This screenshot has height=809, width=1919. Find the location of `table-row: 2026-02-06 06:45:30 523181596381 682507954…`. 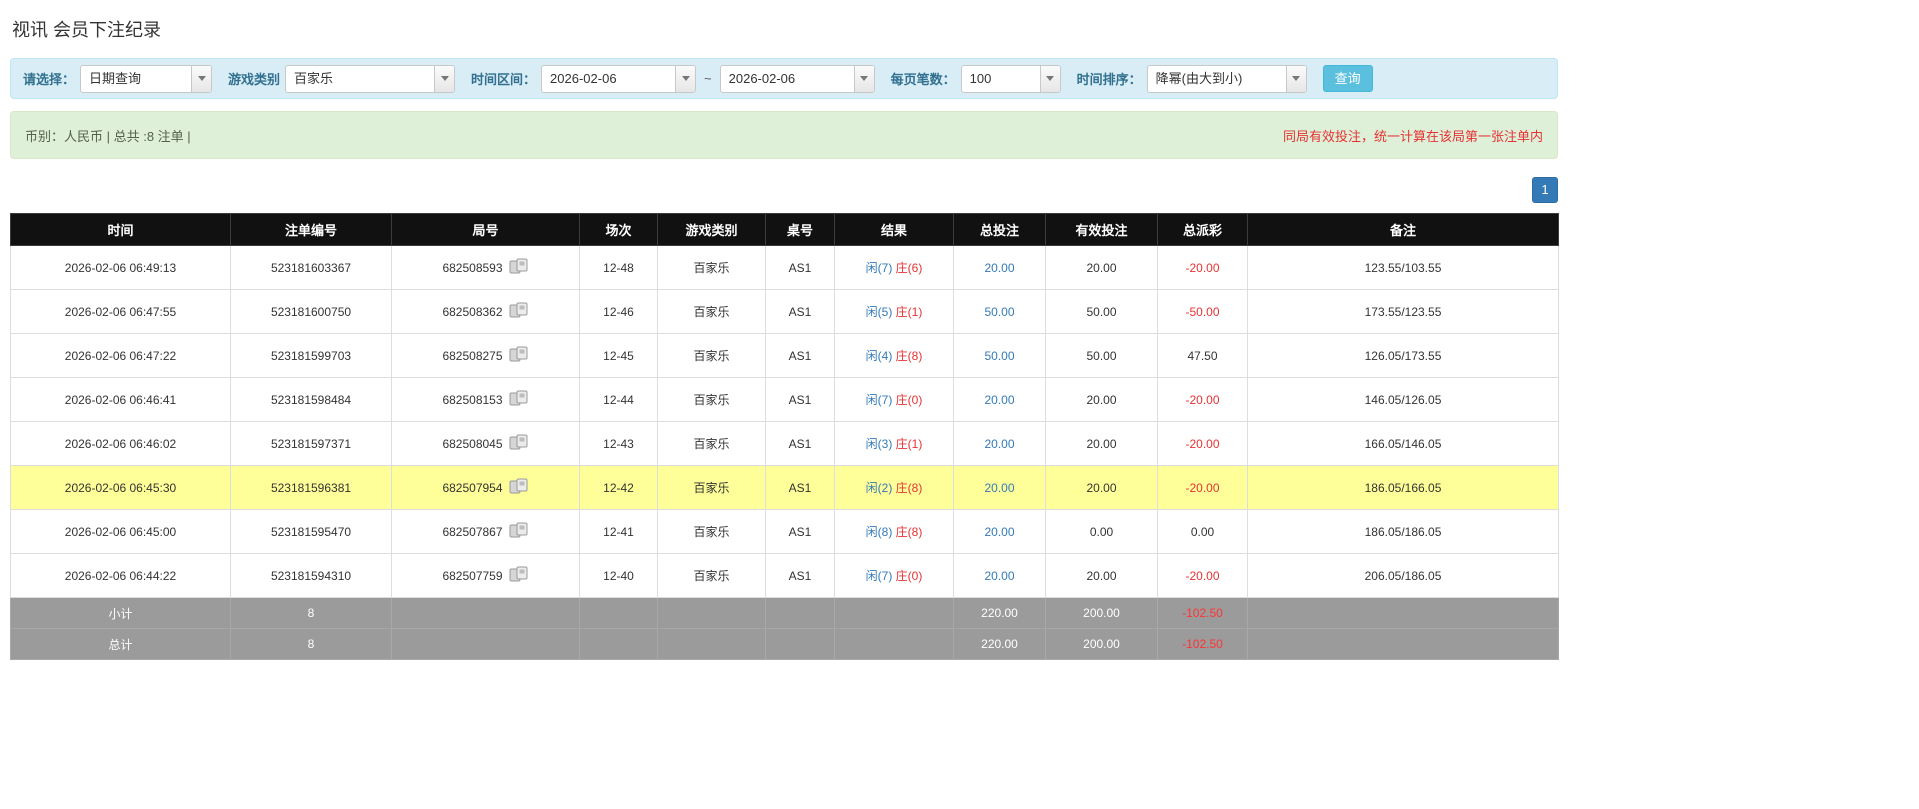

table-row: 2026-02-06 06:45:30 523181596381 682507954… is located at coordinates (784, 487).